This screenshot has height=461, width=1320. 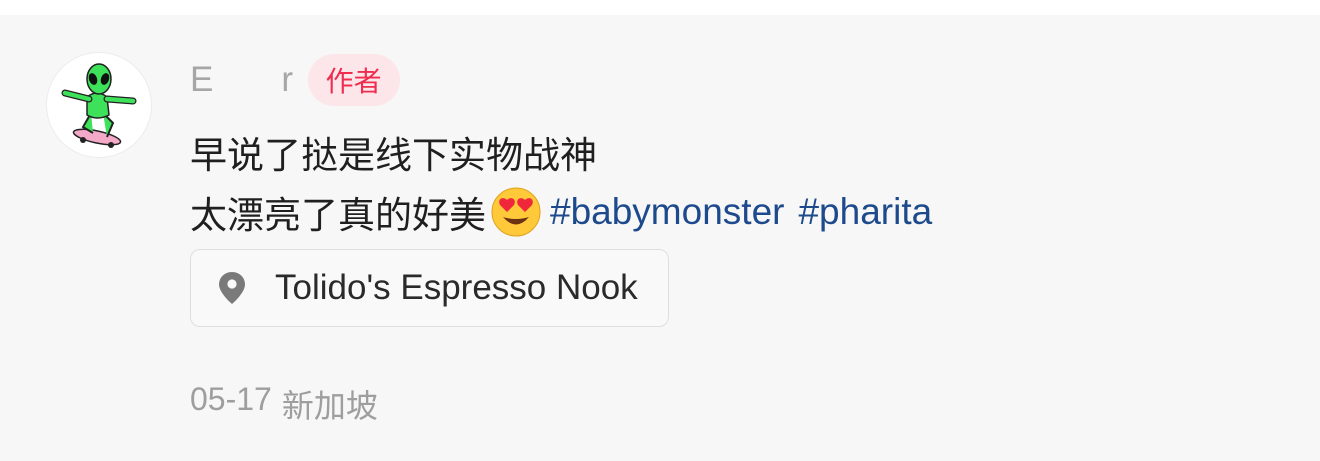 What do you see at coordinates (232, 288) in the screenshot?
I see `location-pin-icon` at bounding box center [232, 288].